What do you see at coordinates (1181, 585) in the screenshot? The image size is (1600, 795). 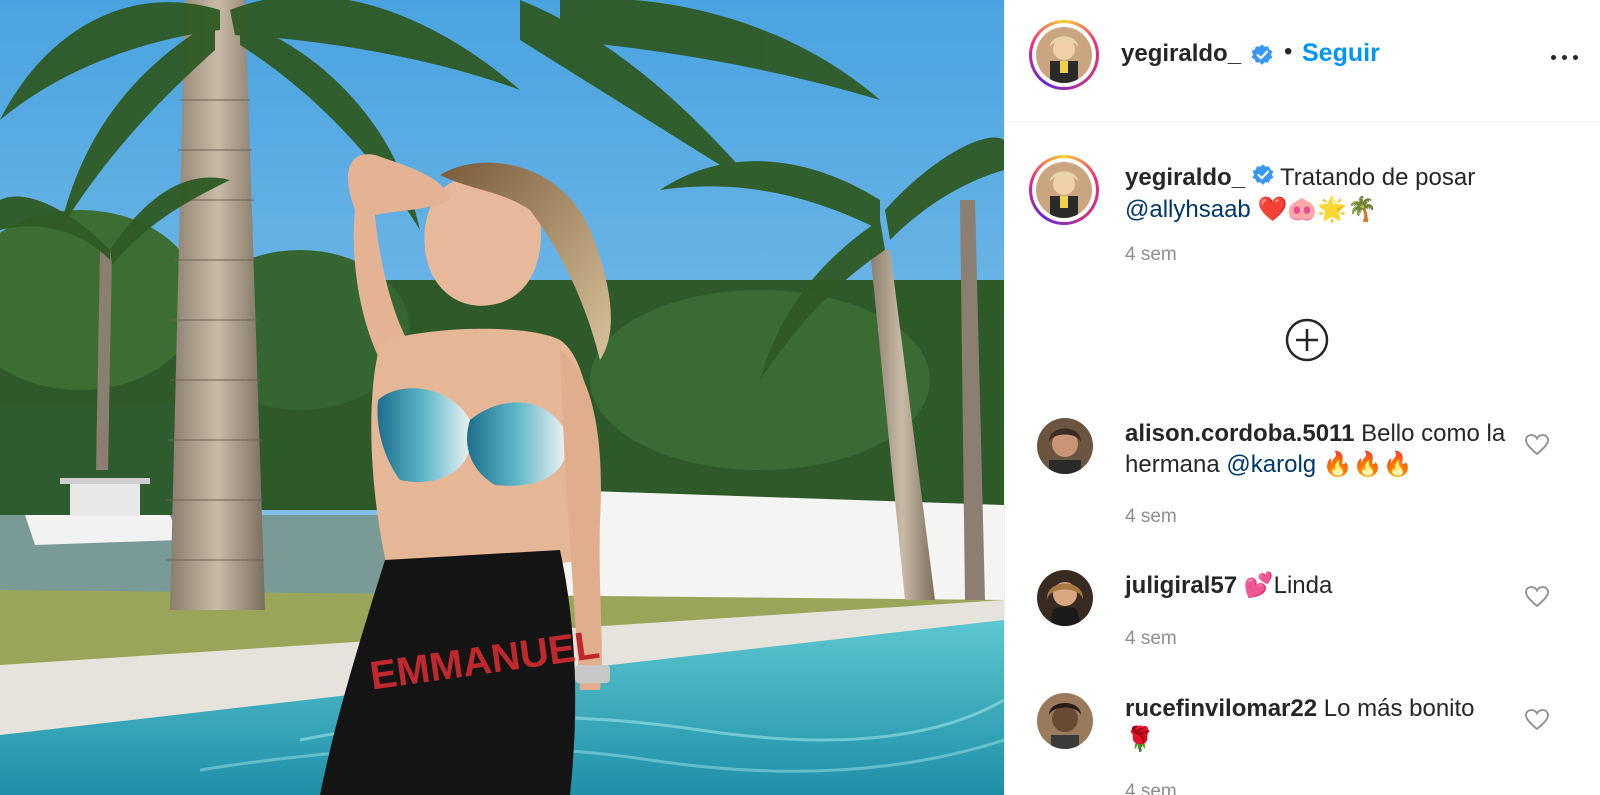 I see `comment-username: juligiral57` at bounding box center [1181, 585].